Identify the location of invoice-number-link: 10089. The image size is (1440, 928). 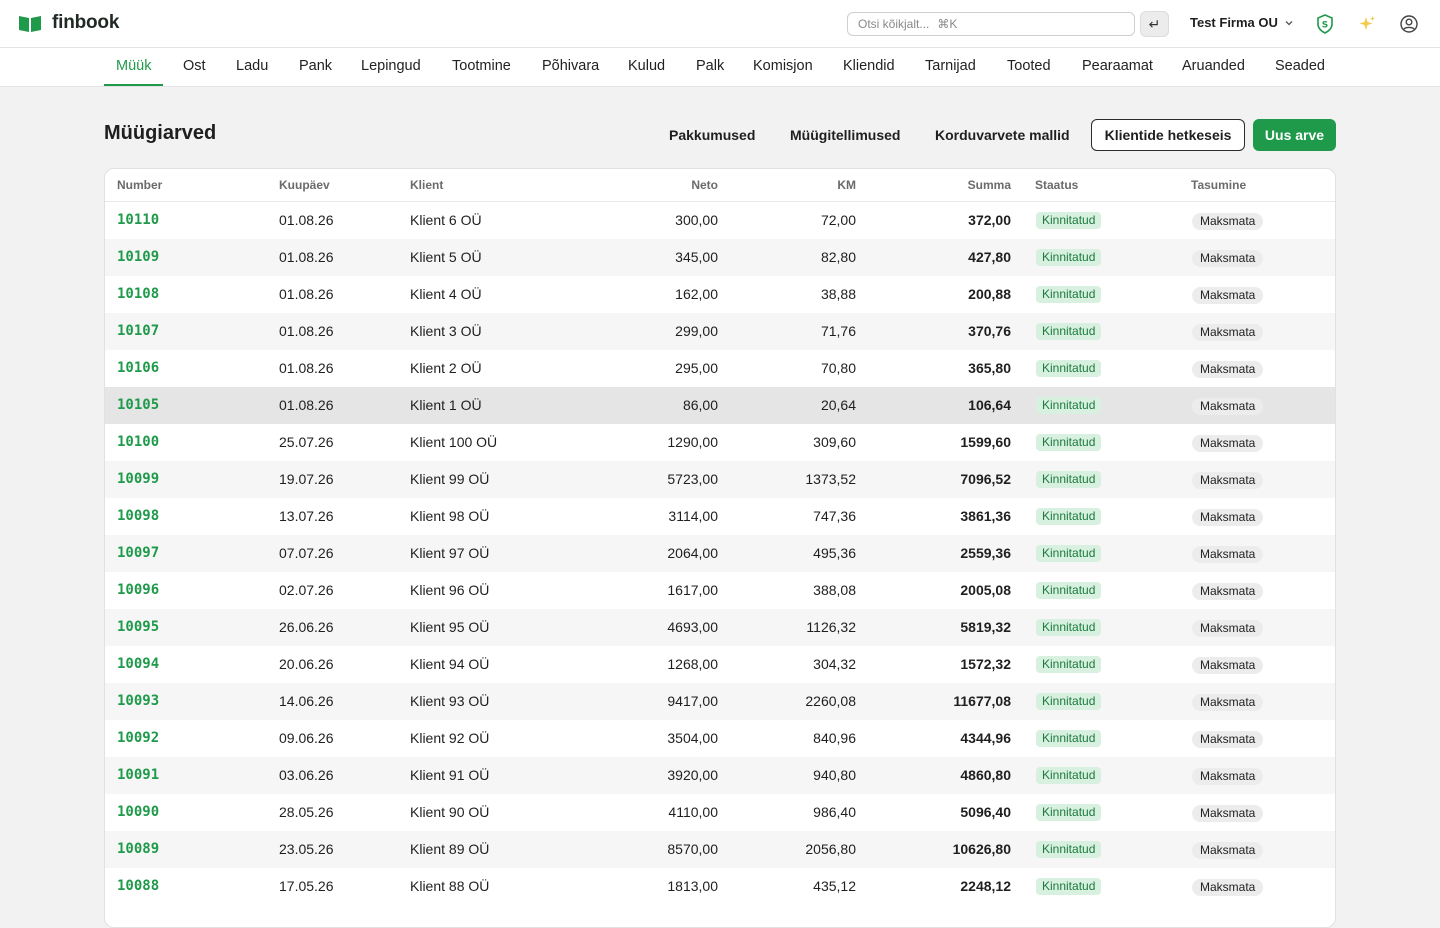
(138, 849).